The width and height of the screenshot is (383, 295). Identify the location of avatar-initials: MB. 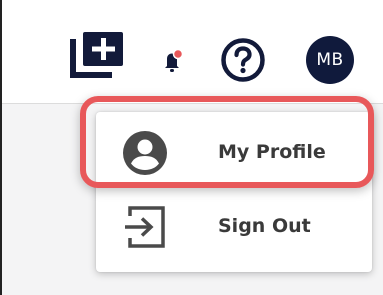
(330, 60).